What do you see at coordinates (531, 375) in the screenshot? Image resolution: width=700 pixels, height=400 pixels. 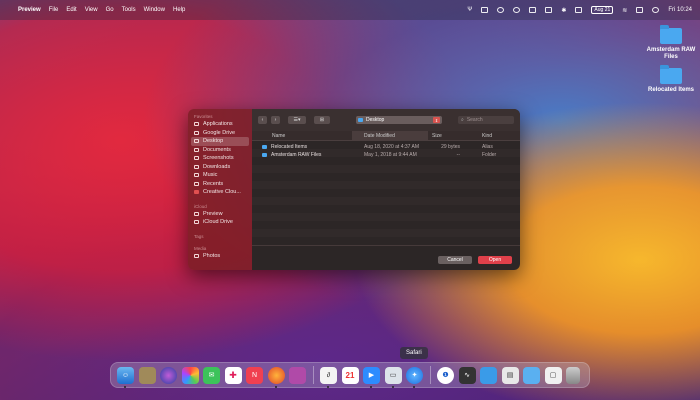 I see `downloads-stack-icon` at bounding box center [531, 375].